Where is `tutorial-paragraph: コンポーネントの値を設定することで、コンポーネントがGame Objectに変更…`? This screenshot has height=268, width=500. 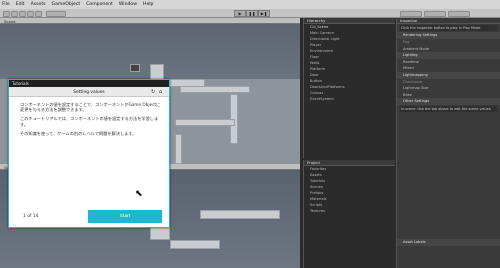
tutorial-paragraph: コンポーネントの値を設定することで、コンポーネントがGame Objectに変更… is located at coordinates (90, 107).